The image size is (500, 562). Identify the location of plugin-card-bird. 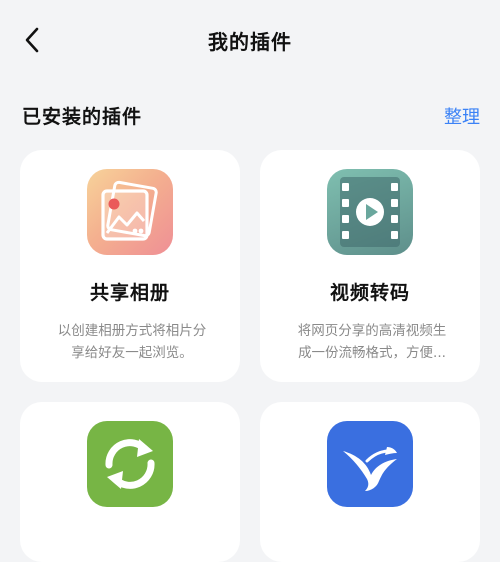
(370, 482).